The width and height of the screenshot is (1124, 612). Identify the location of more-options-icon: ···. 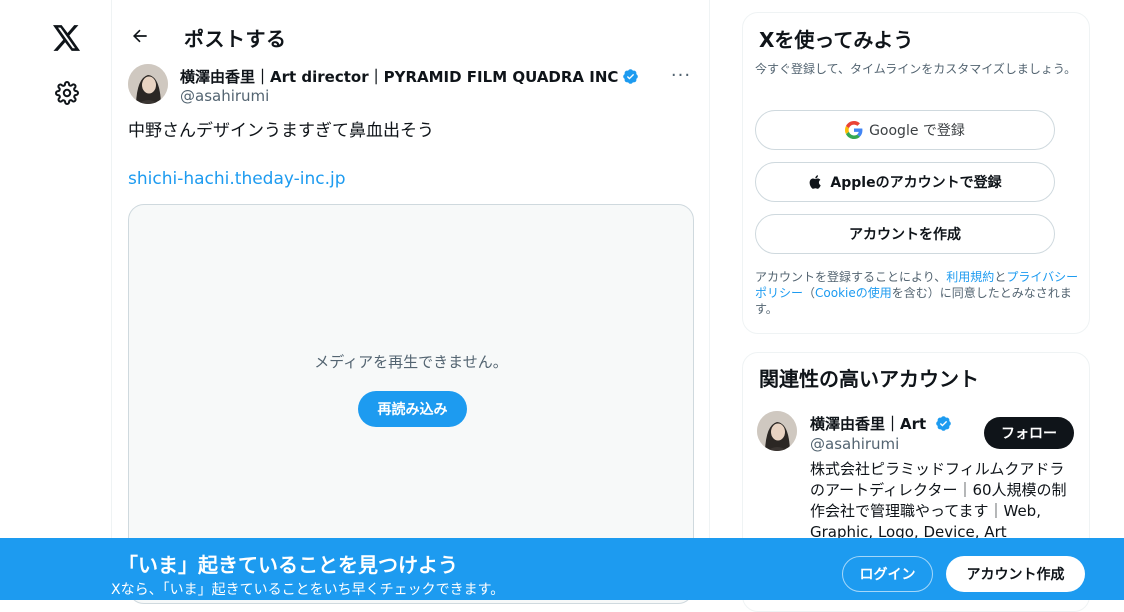
(681, 75).